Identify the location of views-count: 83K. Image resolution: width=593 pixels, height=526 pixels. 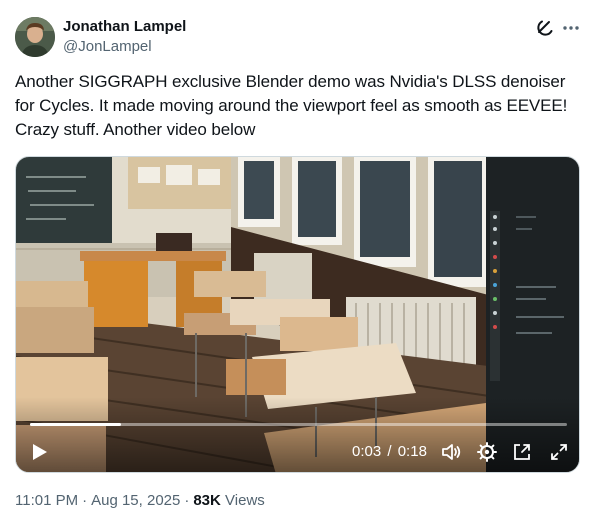
(207, 500).